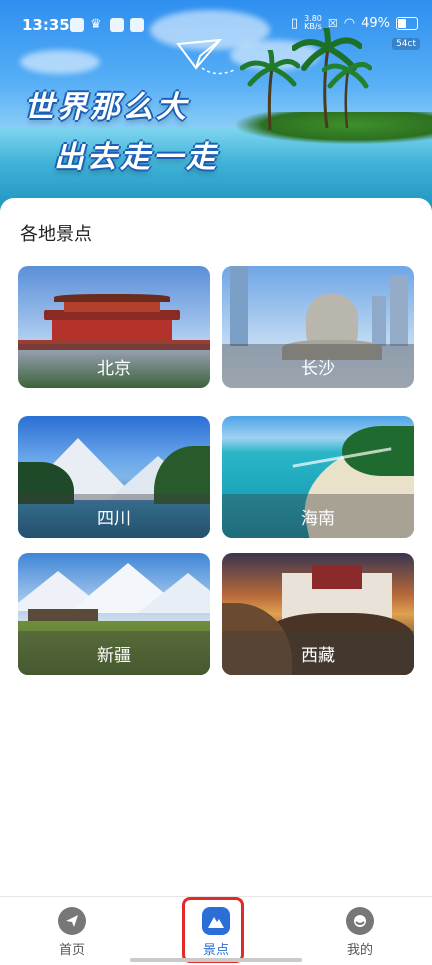 Image resolution: width=432 pixels, height=965 pixels. I want to click on attraction-card-sichuan: 四川, so click(114, 477).